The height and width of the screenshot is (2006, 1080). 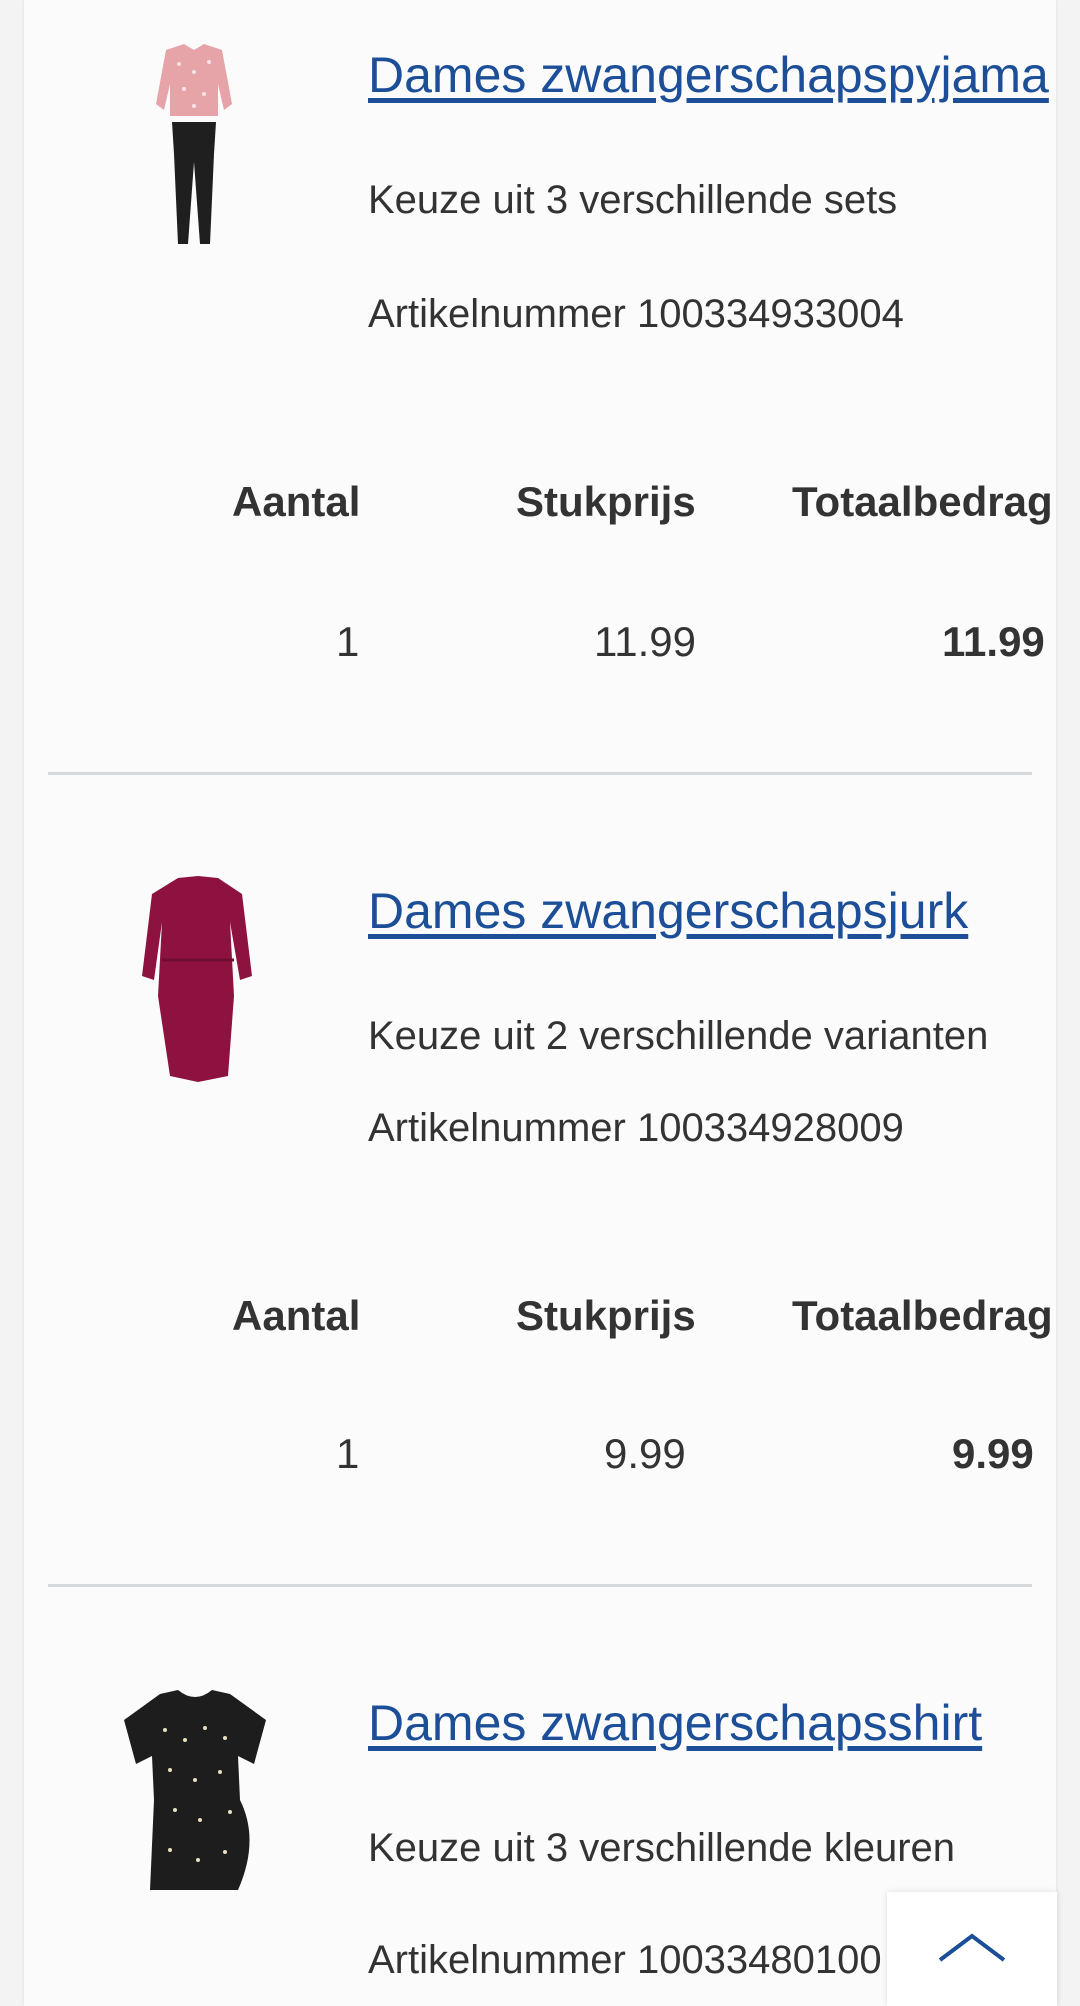 I want to click on back-to-top-button, so click(x=972, y=1949).